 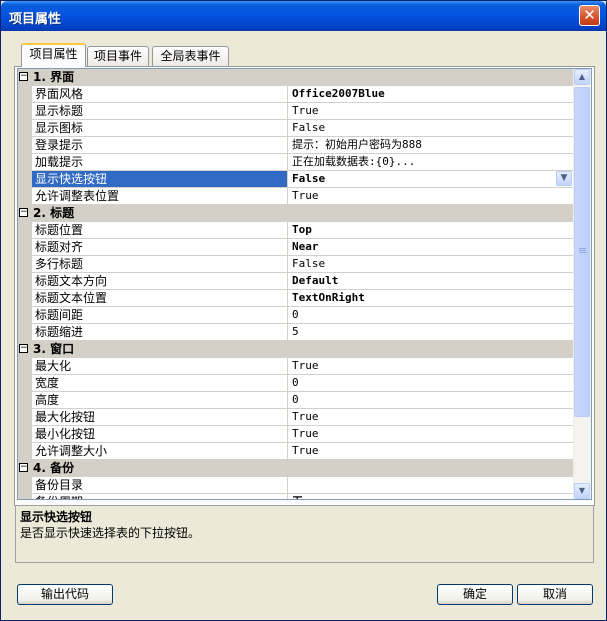 I want to click on property-row: 标题文本方向 Default, so click(x=296, y=281).